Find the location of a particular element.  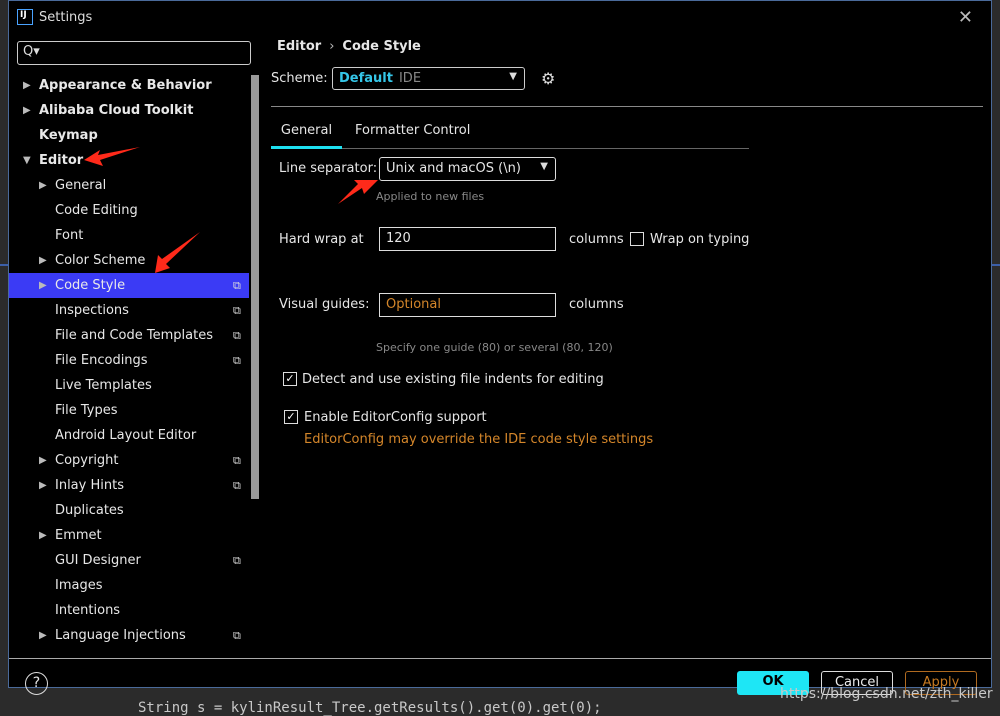

tree-item-label: Color Scheme is located at coordinates (100, 260).